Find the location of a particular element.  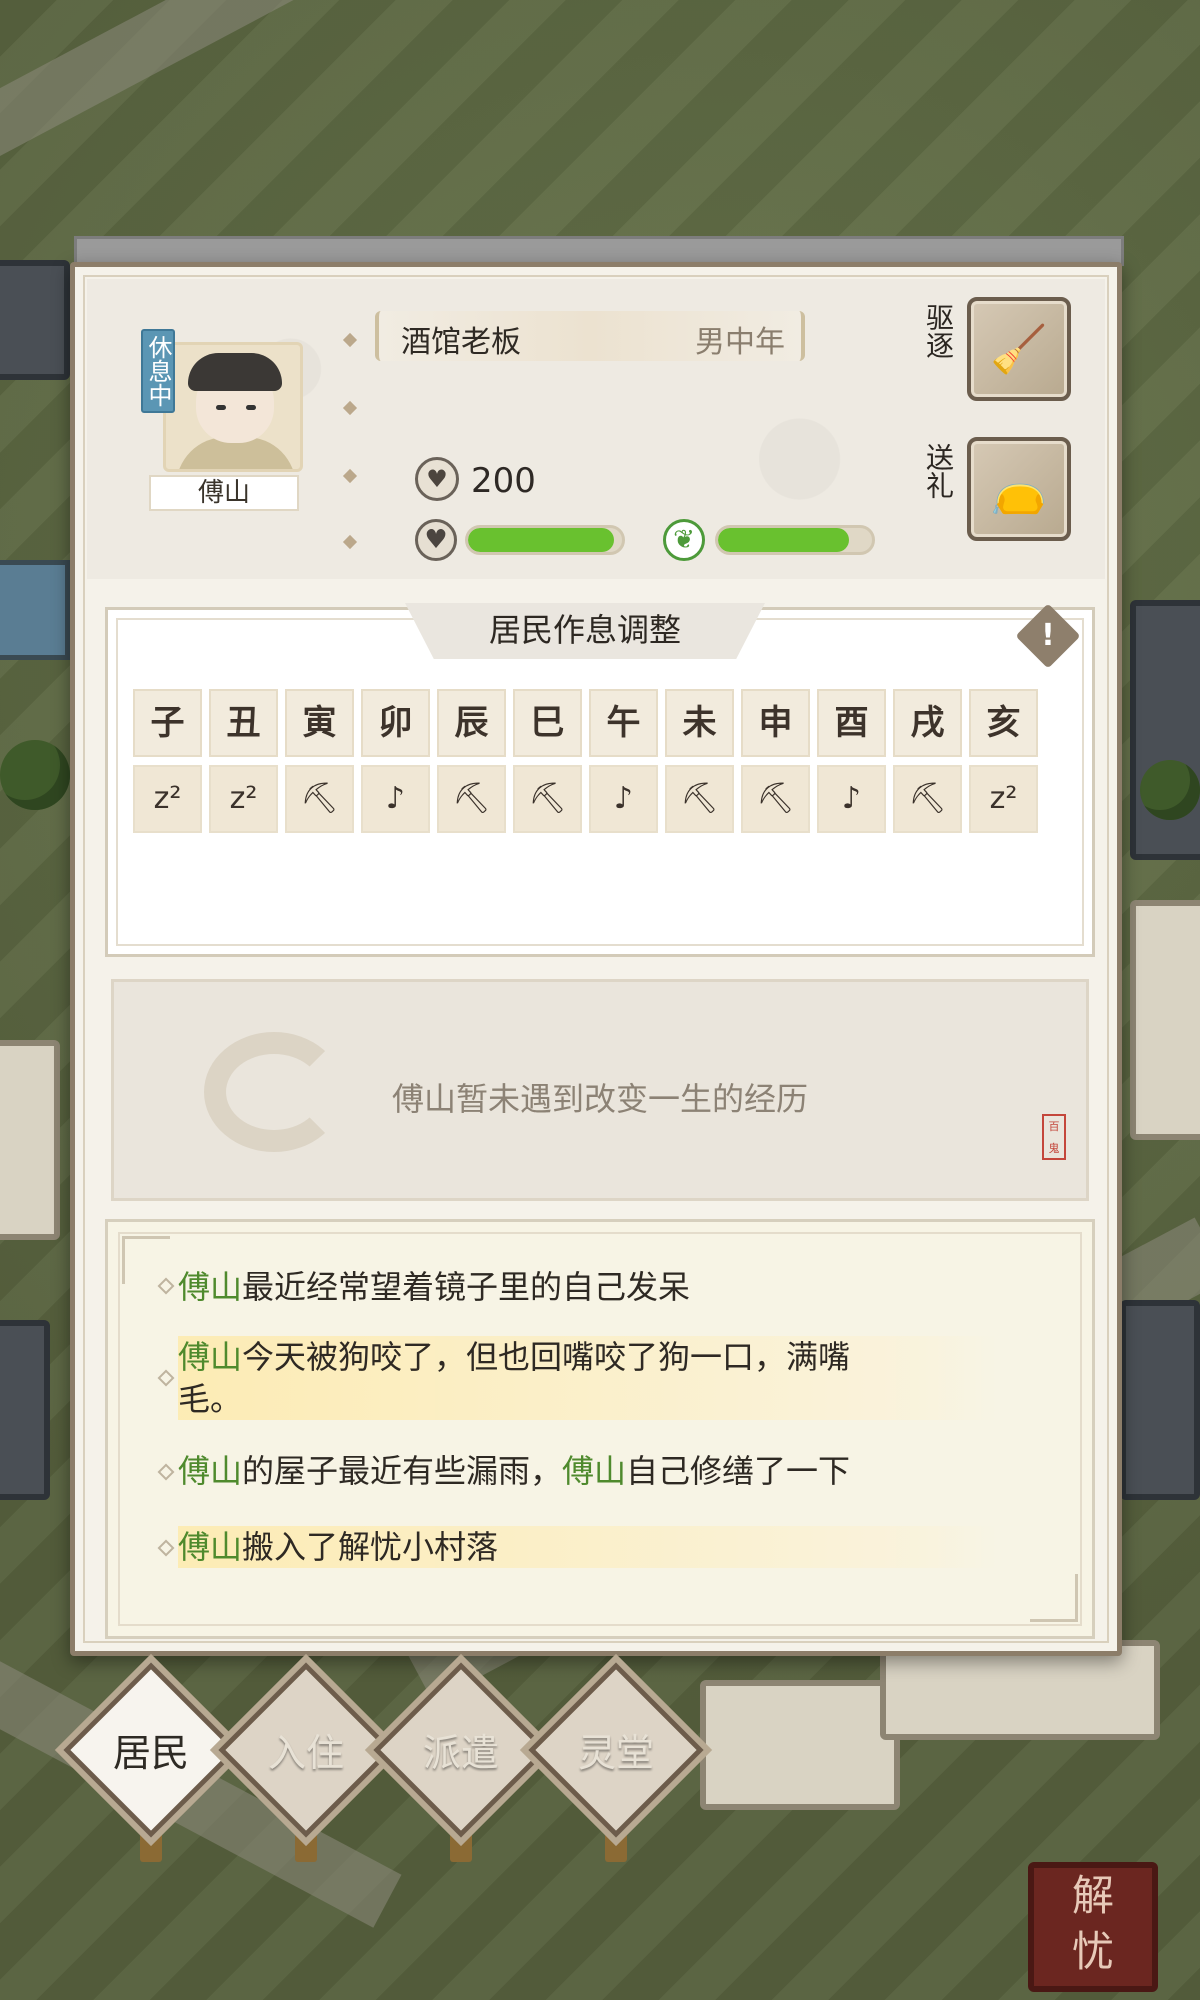

mood-bar-fill is located at coordinates (541, 540).